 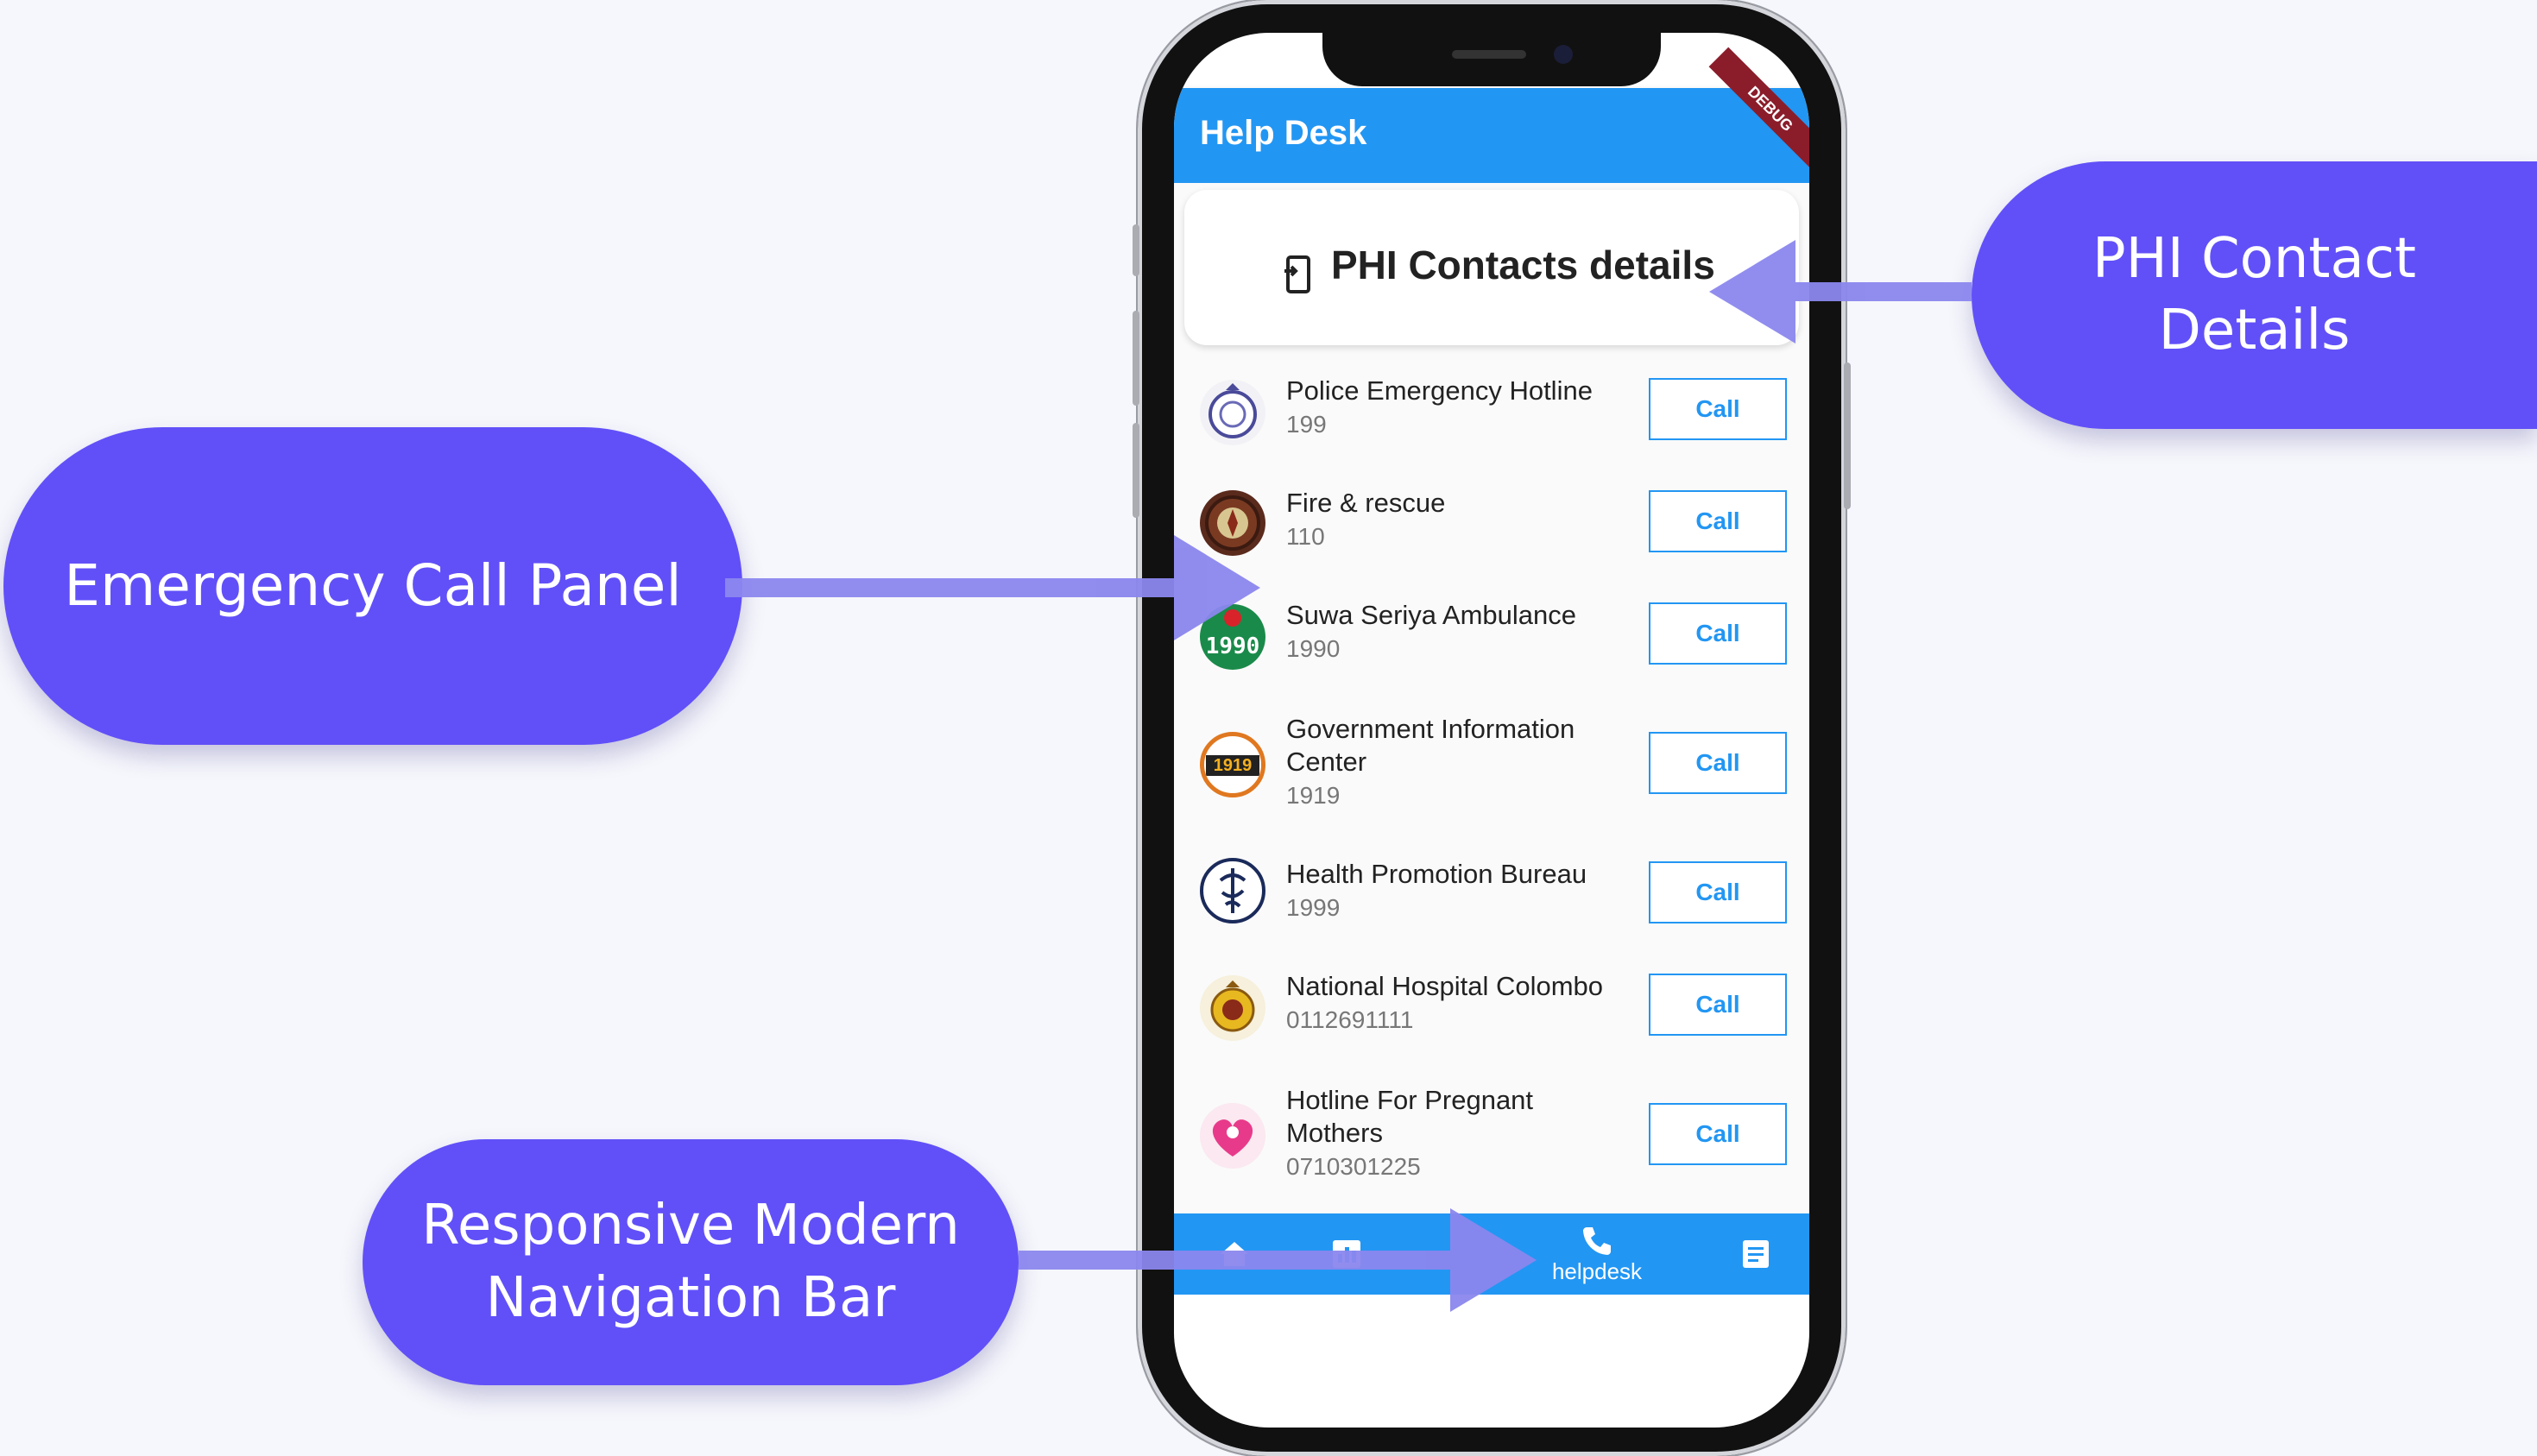 What do you see at coordinates (1437, 874) in the screenshot?
I see `contact-name: Health Promotion Bureau` at bounding box center [1437, 874].